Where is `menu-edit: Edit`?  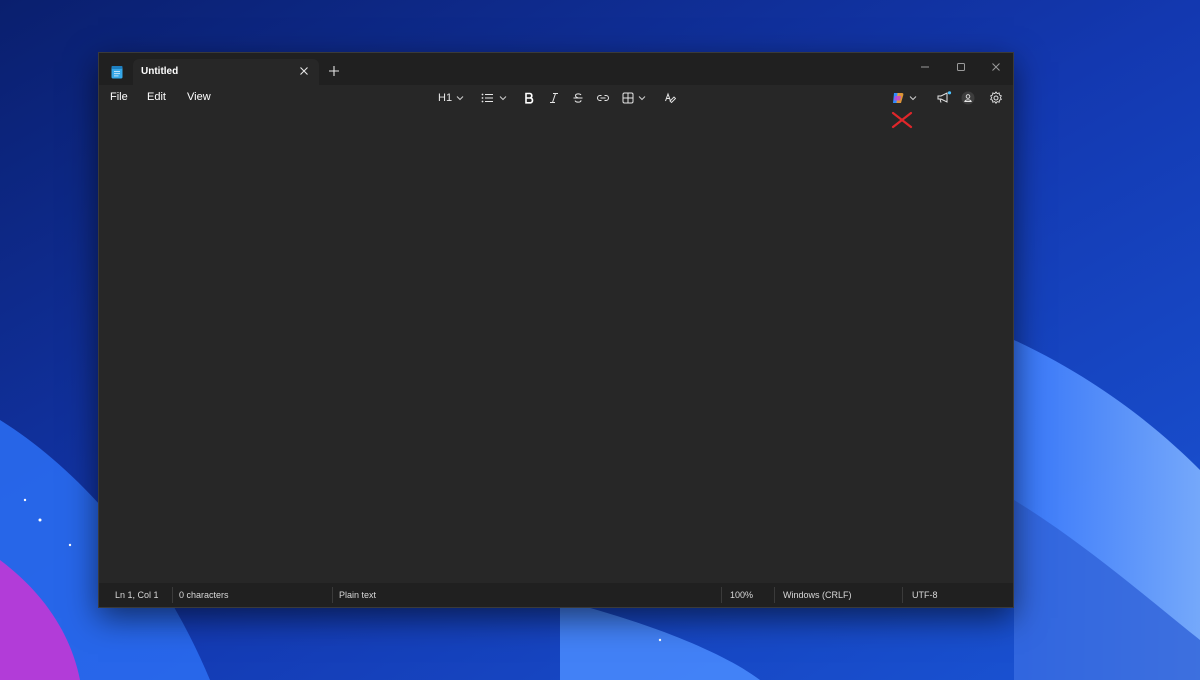 menu-edit: Edit is located at coordinates (156, 97).